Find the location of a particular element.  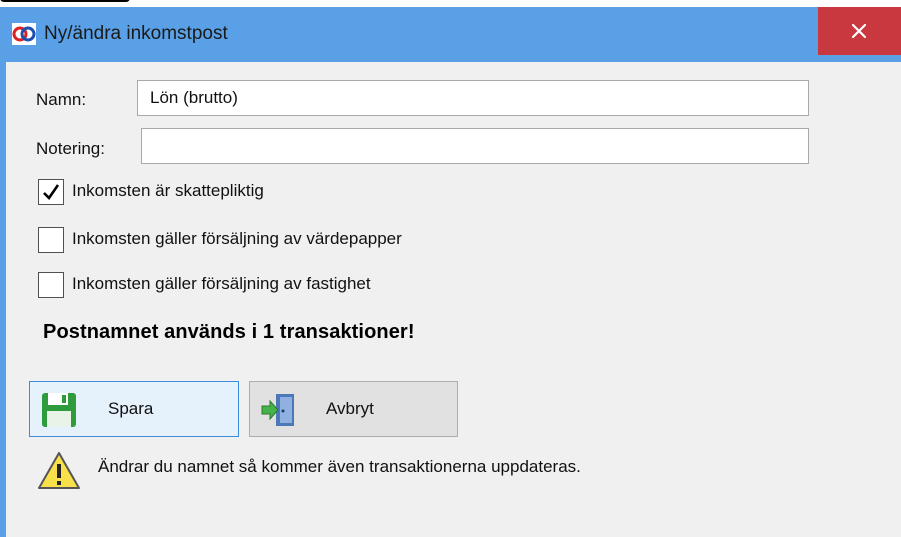

property-checkbox is located at coordinates (51, 285).